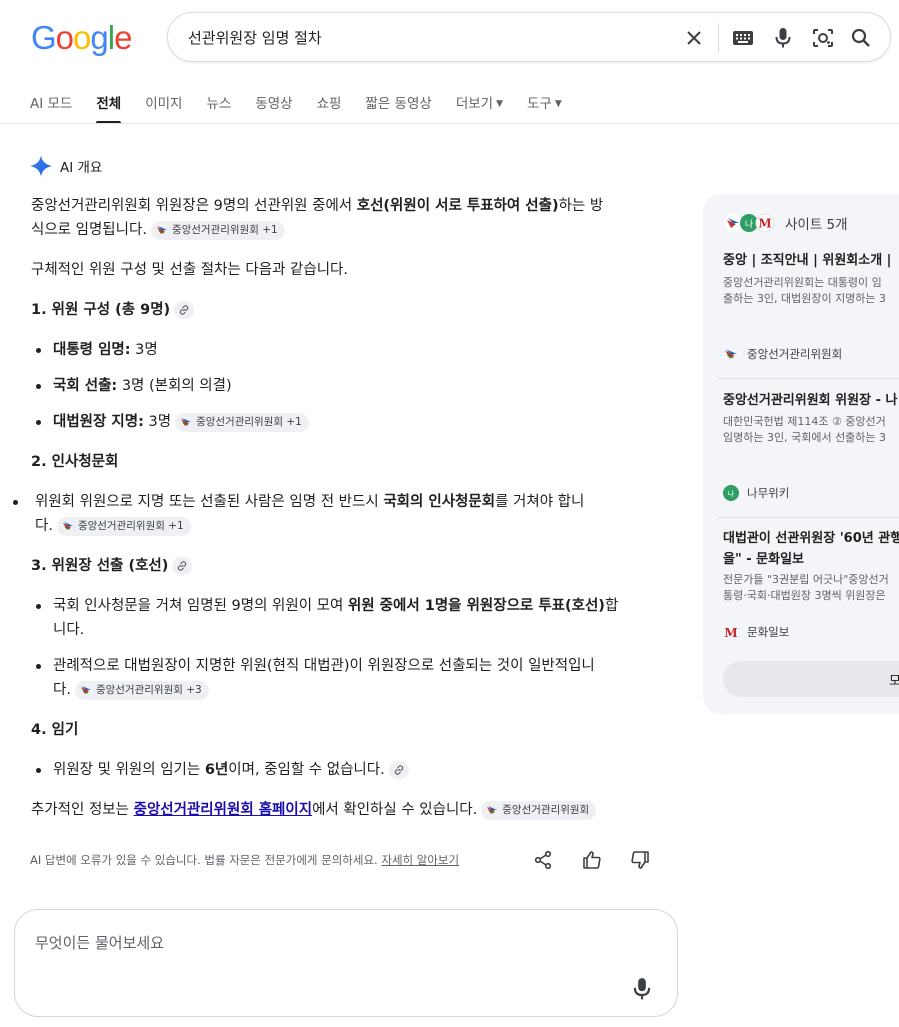 The width and height of the screenshot is (899, 1027). What do you see at coordinates (99, 942) in the screenshot?
I see `ask-input: 무엇이든 물어보세요` at bounding box center [99, 942].